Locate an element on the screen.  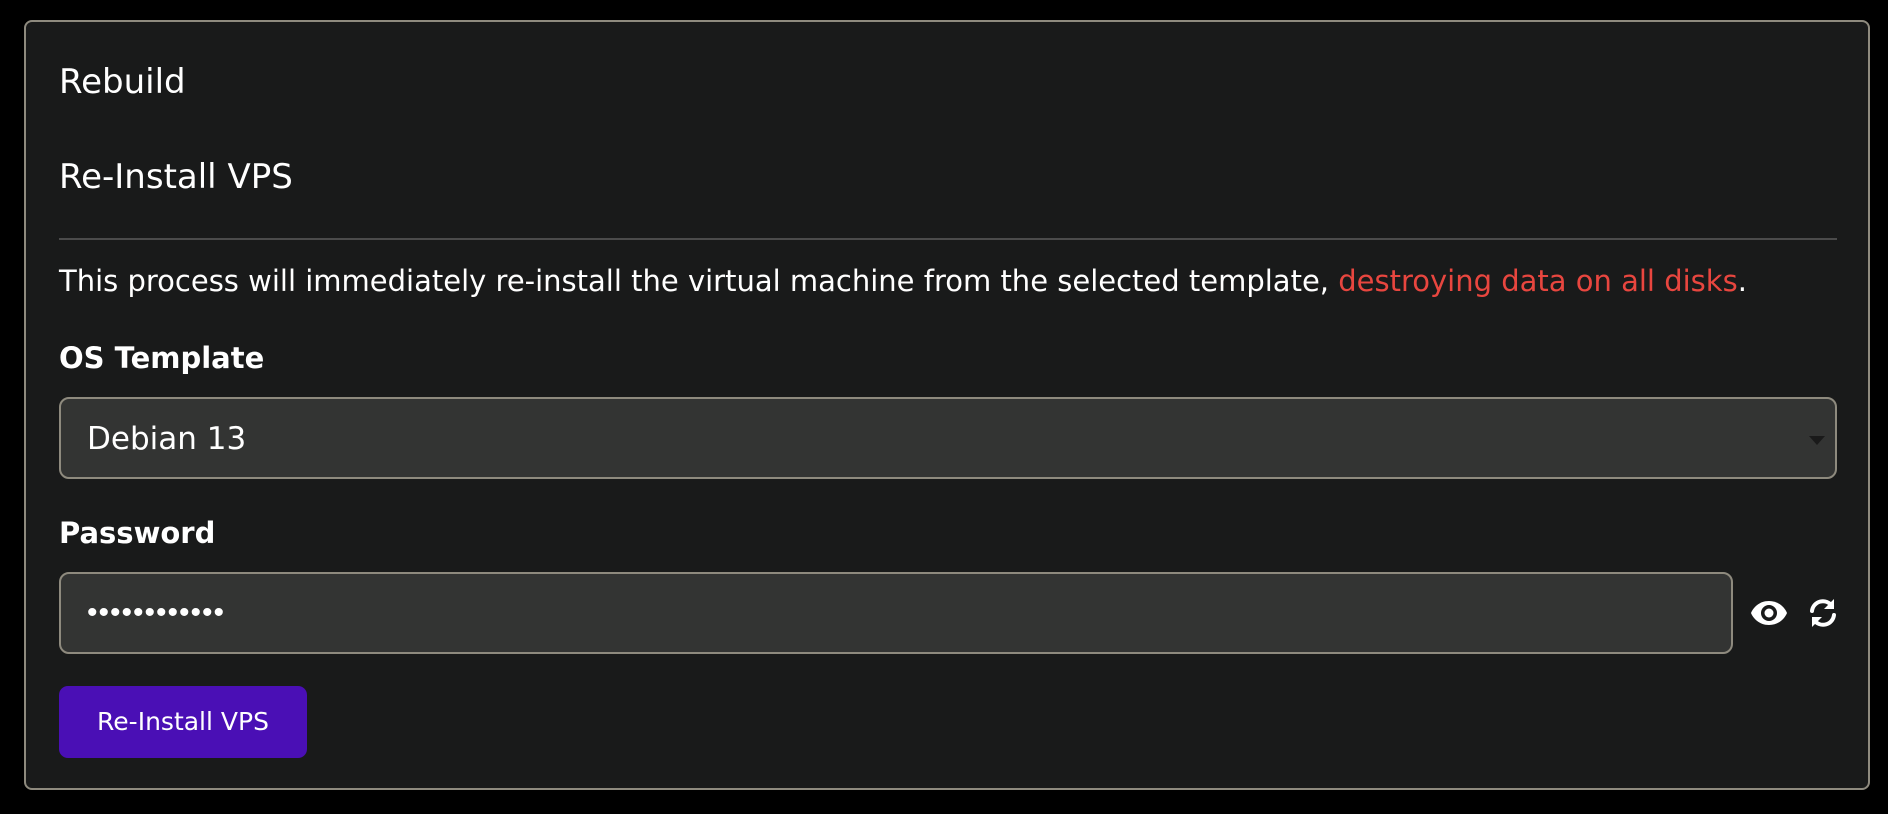
password-field is located at coordinates (896, 613).